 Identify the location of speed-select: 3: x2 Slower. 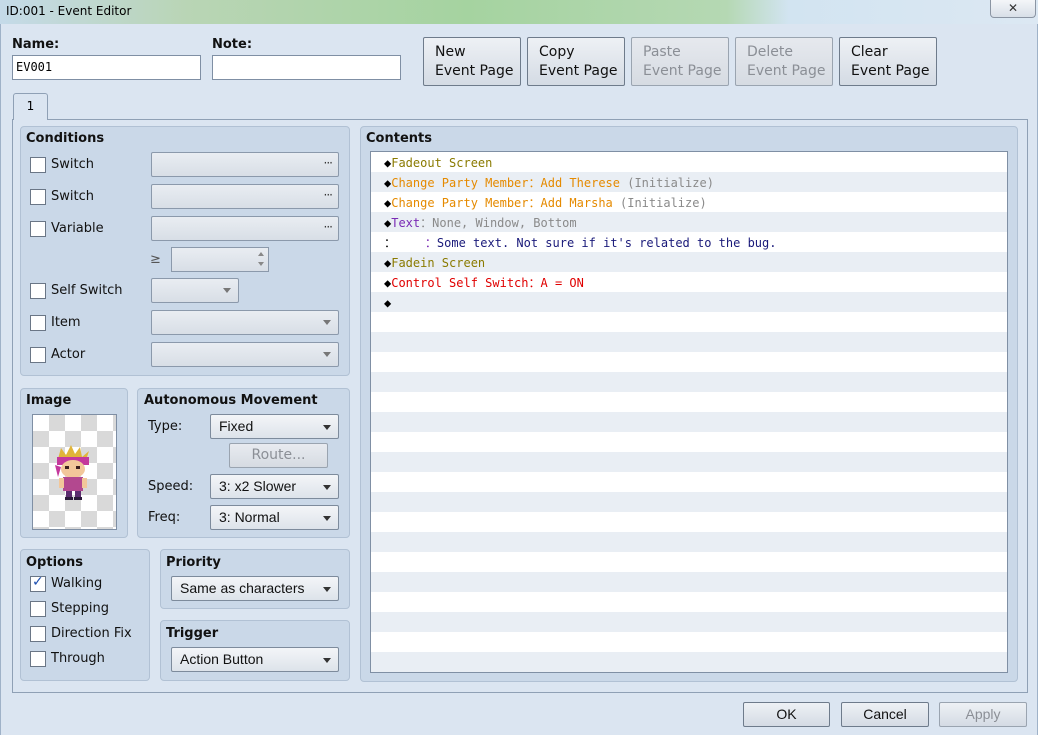
(274, 486).